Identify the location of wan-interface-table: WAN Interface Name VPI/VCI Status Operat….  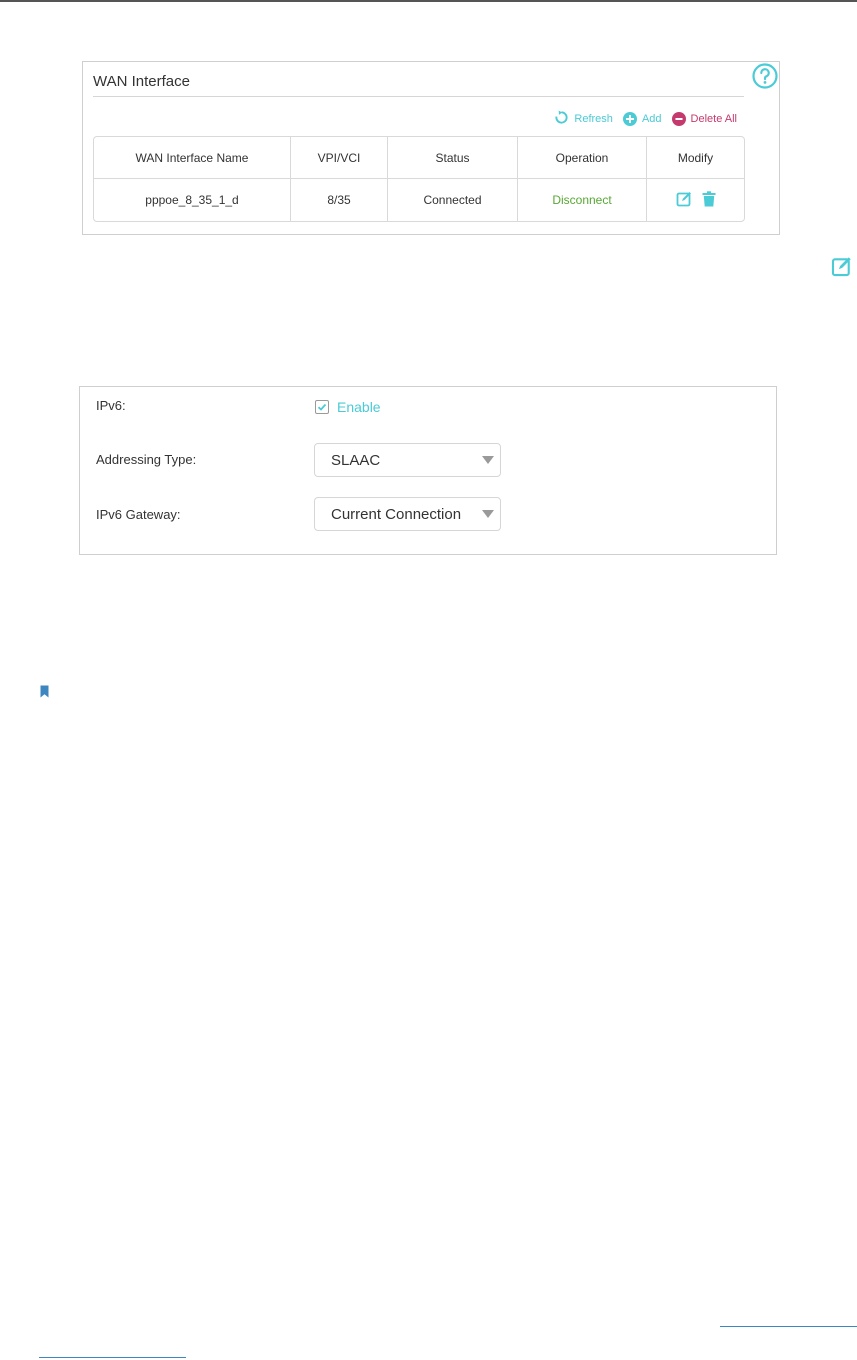
(419, 179).